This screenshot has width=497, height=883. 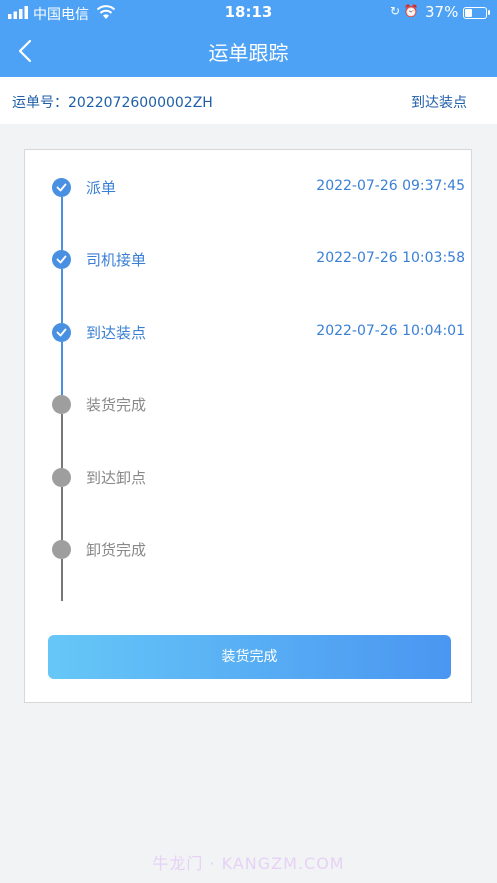 What do you see at coordinates (249, 657) in the screenshot?
I see `loading-complete-button: 装货完成` at bounding box center [249, 657].